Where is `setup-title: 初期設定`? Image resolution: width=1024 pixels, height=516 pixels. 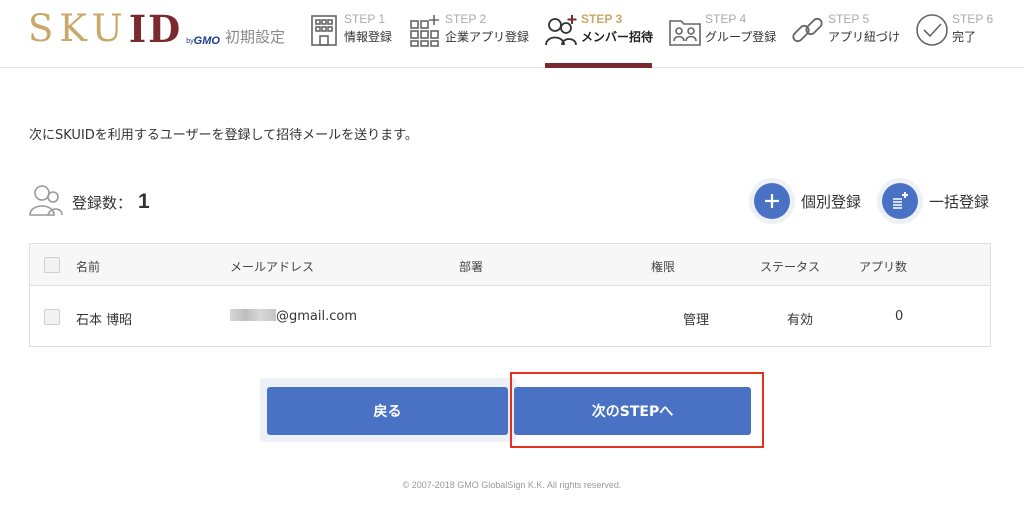
setup-title: 初期設定 is located at coordinates (255, 37).